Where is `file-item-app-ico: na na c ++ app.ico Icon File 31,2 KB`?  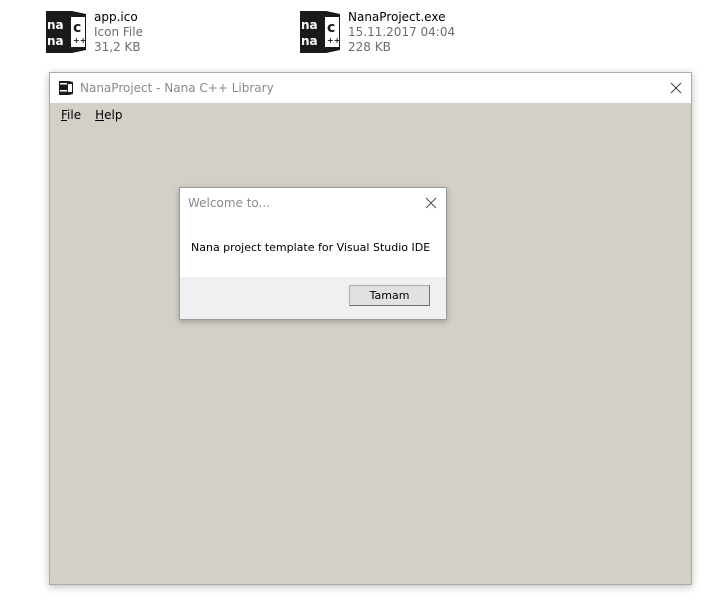 file-item-app-ico: na na c ++ app.ico Icon File 31,2 KB is located at coordinates (92, 32).